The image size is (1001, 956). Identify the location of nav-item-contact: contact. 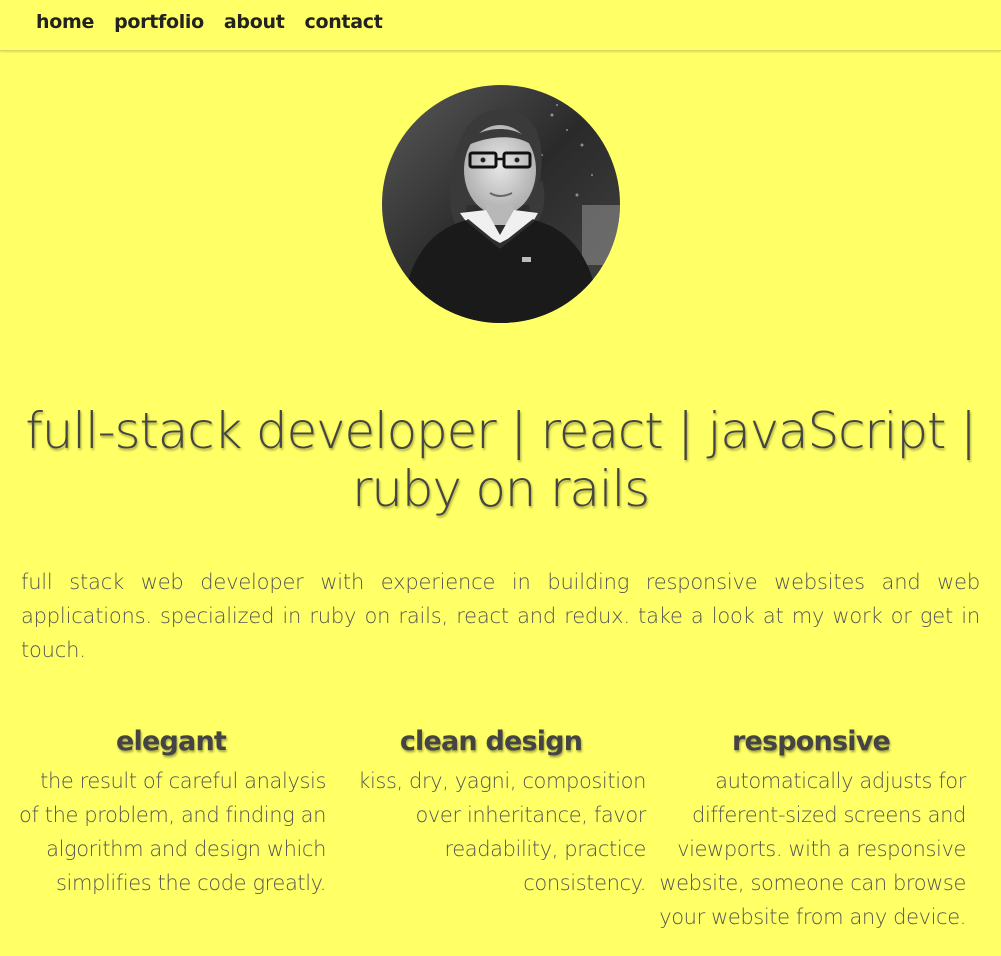
(343, 22).